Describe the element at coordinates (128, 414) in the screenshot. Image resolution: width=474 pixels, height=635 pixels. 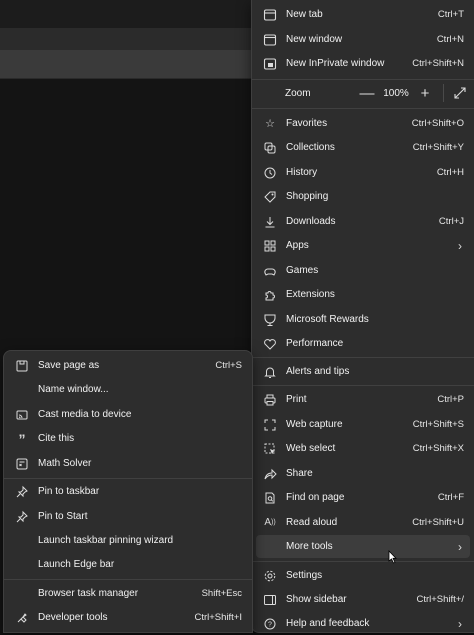
I see `submenu-item-cast-media: Cast media to device` at that location.